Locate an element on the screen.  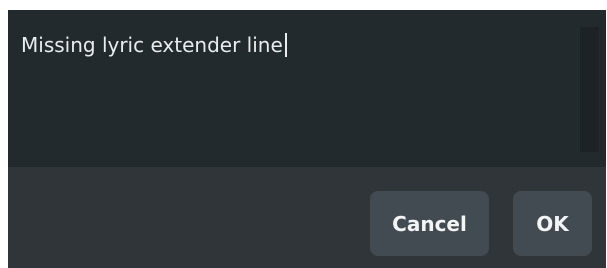
scrollbar-track is located at coordinates (589, 89).